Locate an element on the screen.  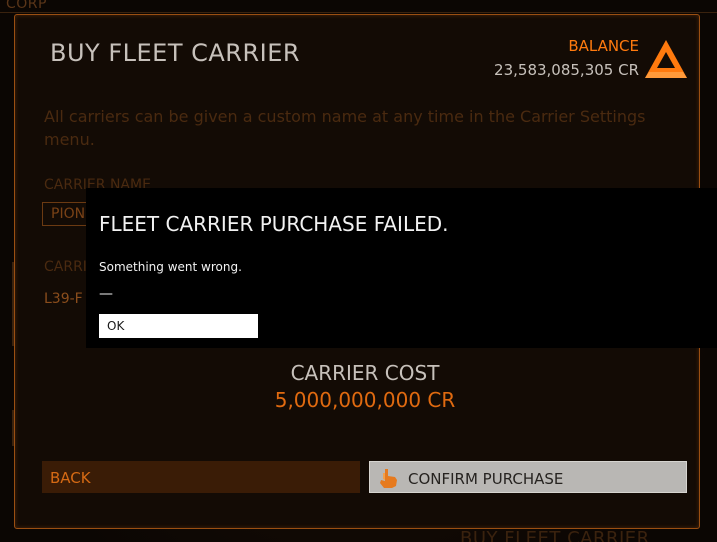
carrier-cost-label: CARRIER COST is located at coordinates (365, 373).